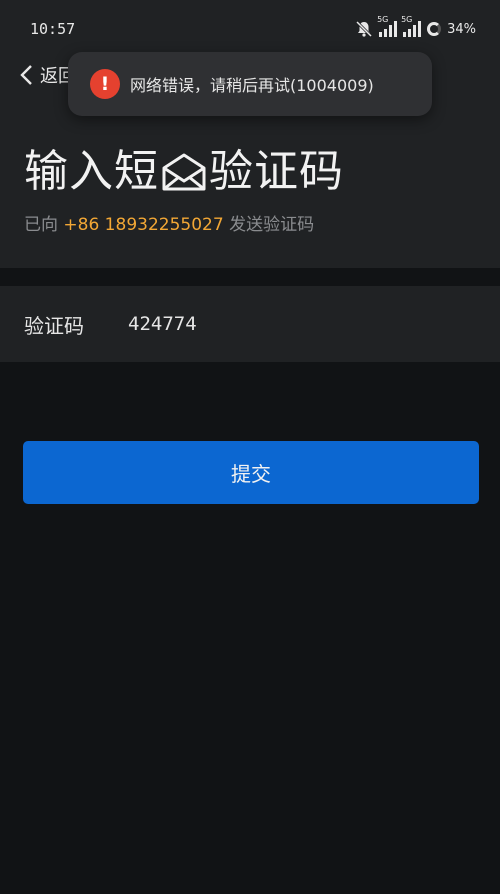 The image size is (500, 894). Describe the element at coordinates (364, 29) in the screenshot. I see `bell-muted-icon` at that location.